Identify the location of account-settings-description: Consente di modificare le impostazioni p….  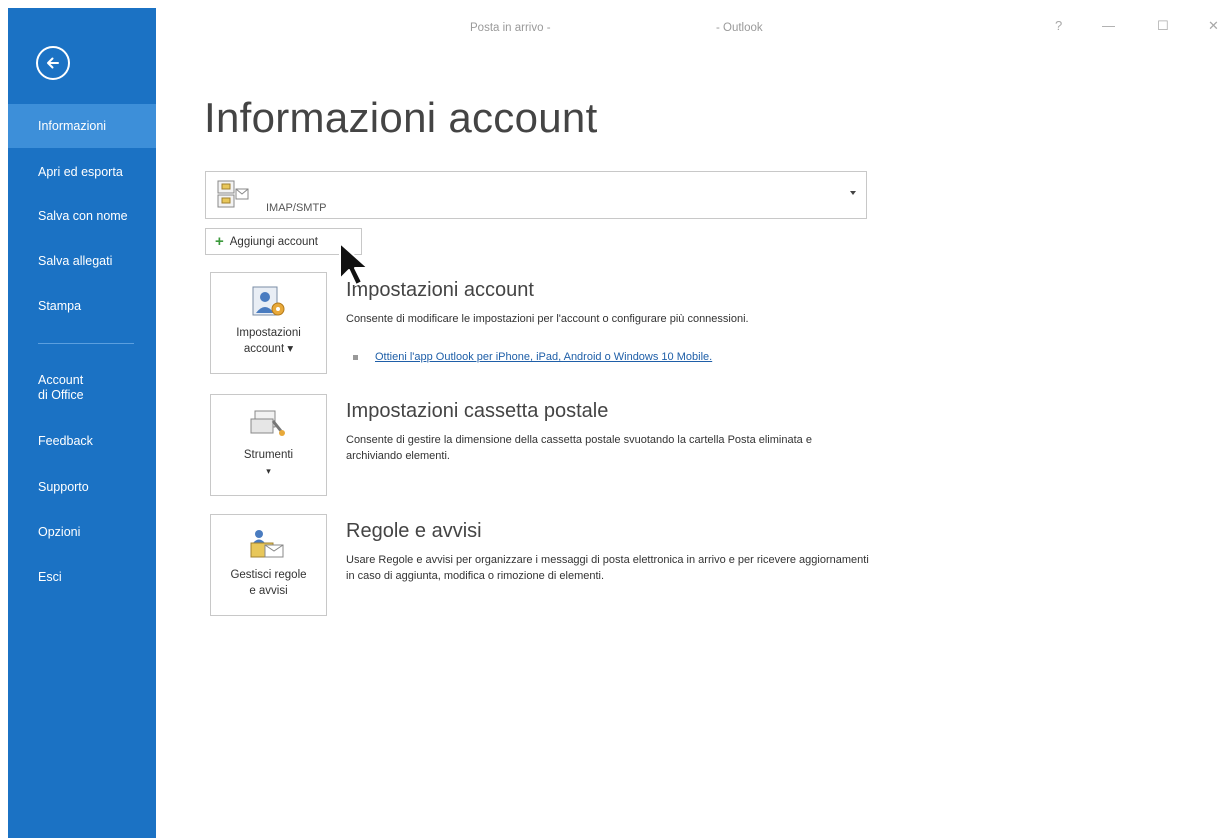
(547, 319).